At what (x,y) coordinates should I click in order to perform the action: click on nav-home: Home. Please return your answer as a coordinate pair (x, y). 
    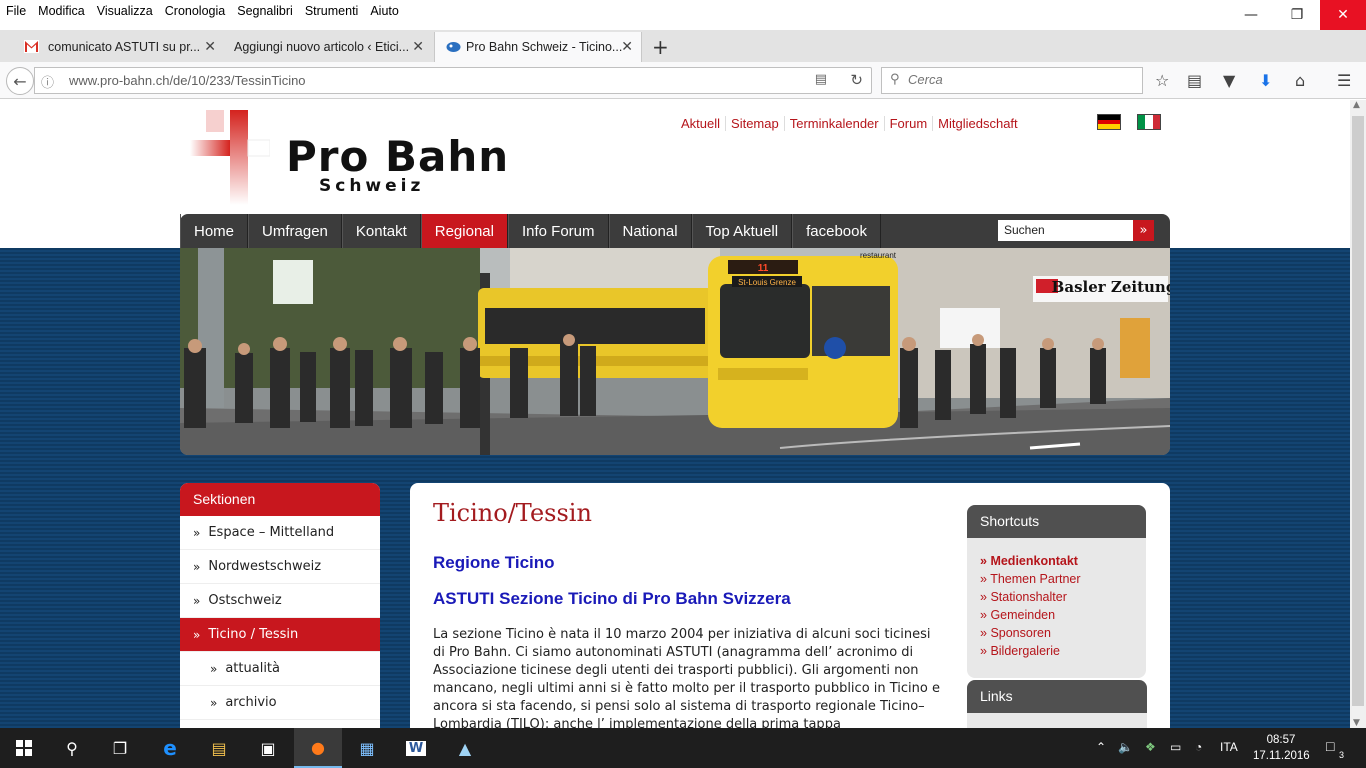
    Looking at the image, I should click on (214, 231).